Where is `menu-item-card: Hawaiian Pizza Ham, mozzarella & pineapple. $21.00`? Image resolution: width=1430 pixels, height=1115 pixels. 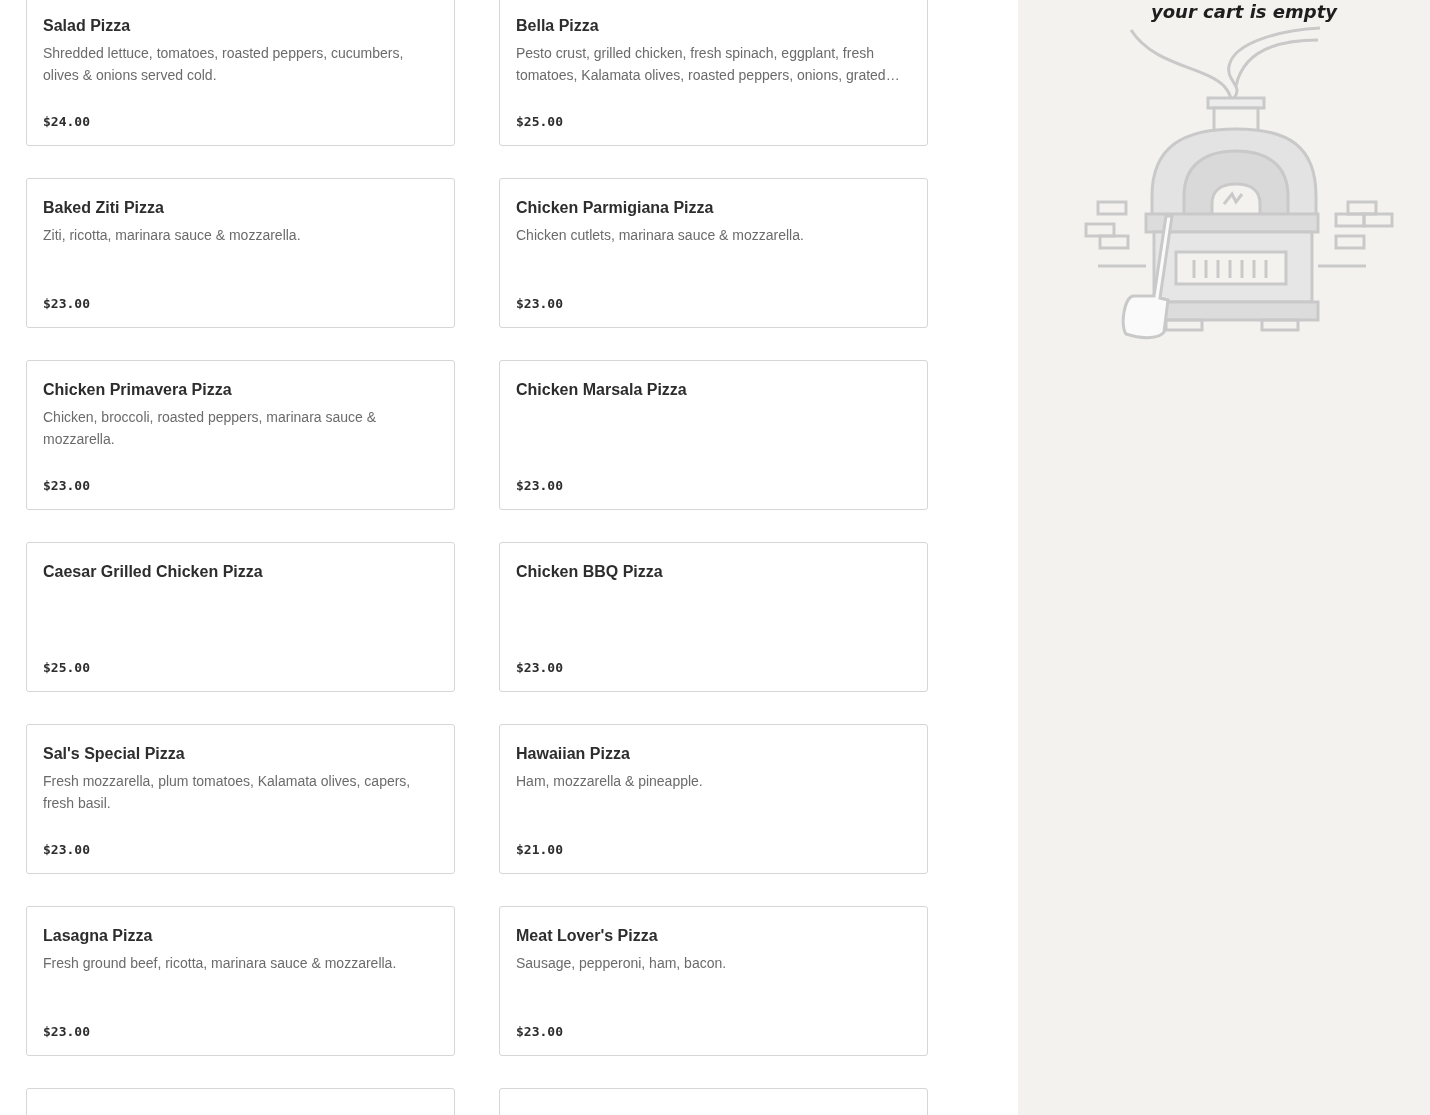 menu-item-card: Hawaiian Pizza Ham, mozzarella & pineapple. $21.00 is located at coordinates (713, 799).